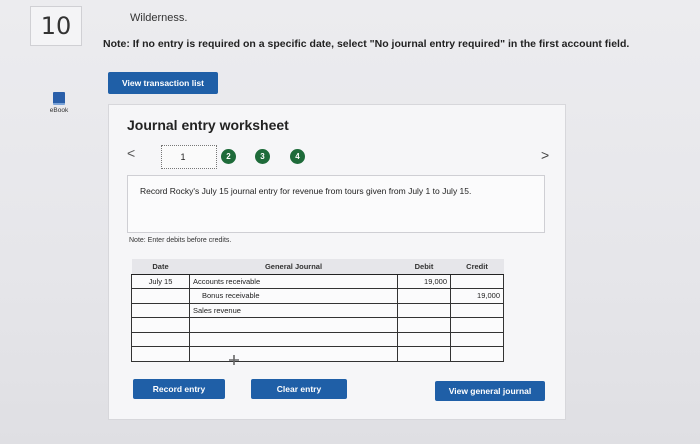 Image resolution: width=700 pixels, height=444 pixels. I want to click on step-1-tab: 1, so click(189, 157).